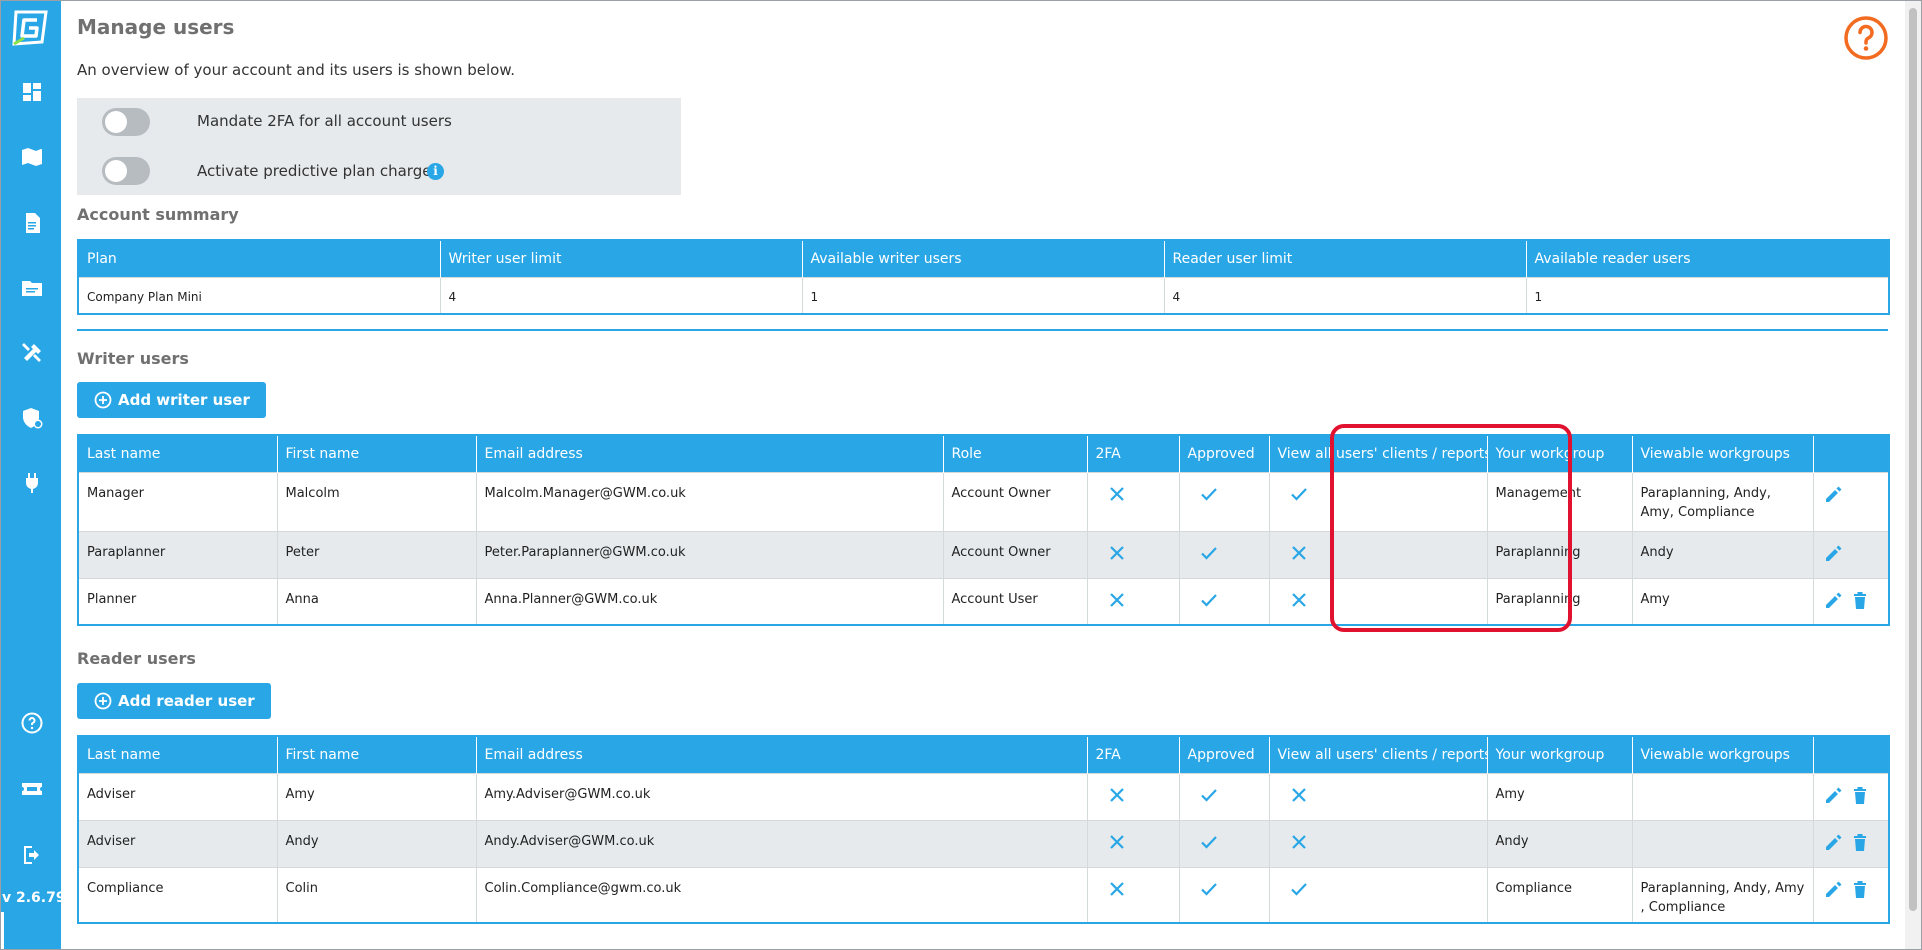 The width and height of the screenshot is (1922, 950). What do you see at coordinates (1913, 459) in the screenshot?
I see `scrollbar-thumb` at bounding box center [1913, 459].